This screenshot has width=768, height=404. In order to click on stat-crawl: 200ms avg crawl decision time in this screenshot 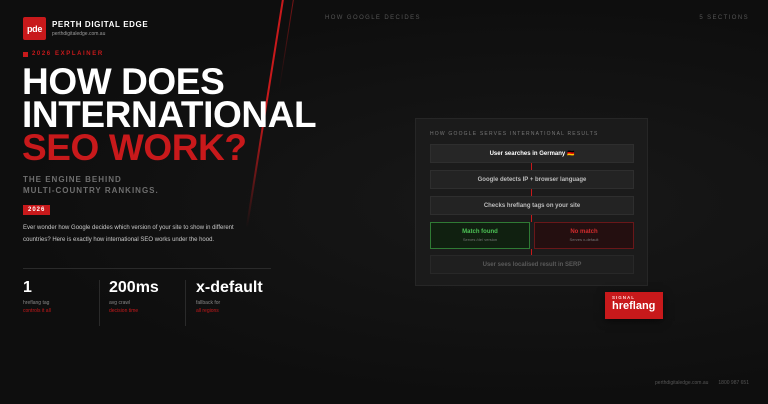, I will do `click(134, 296)`.